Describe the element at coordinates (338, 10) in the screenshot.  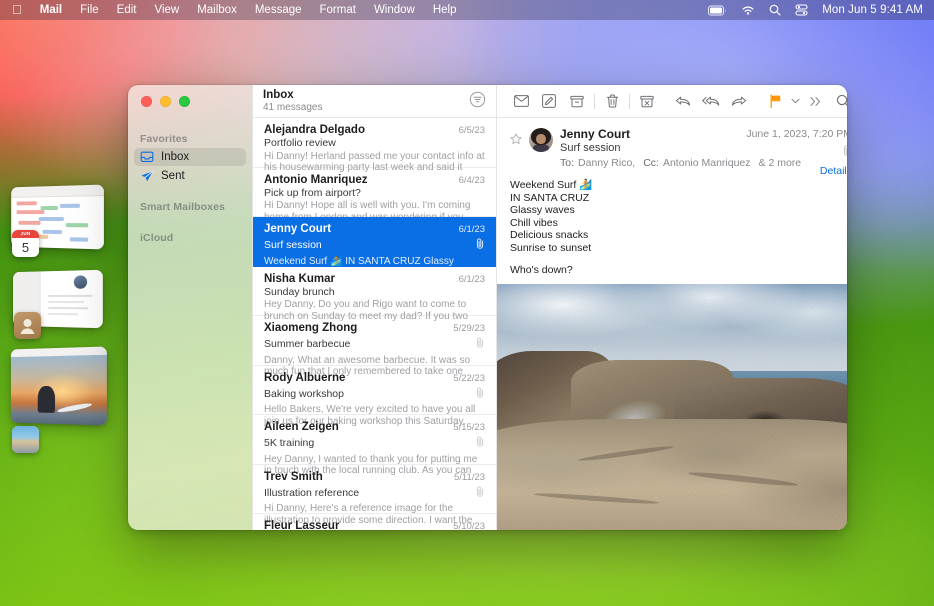
I see `menu-item-format: Format` at that location.